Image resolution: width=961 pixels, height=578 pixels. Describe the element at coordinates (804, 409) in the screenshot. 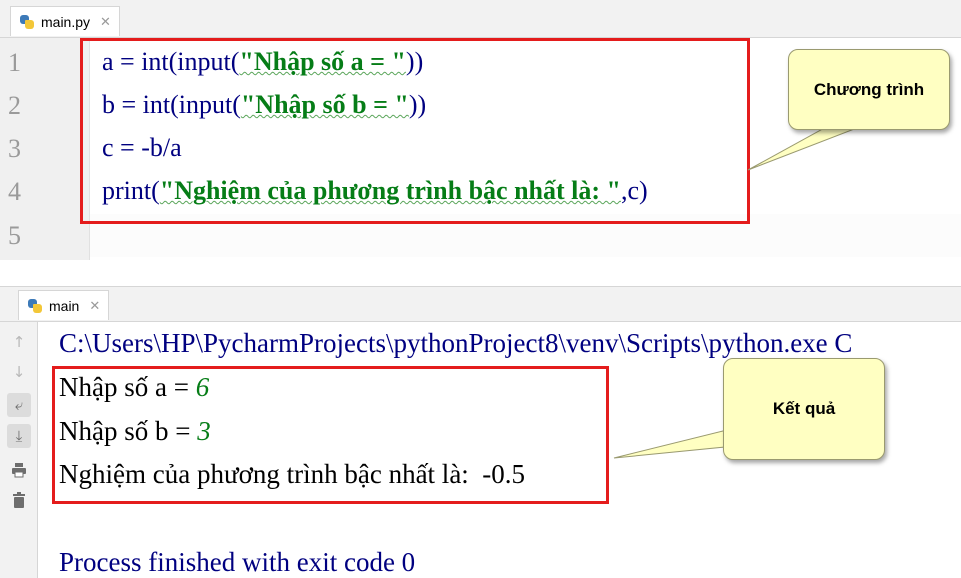

I see `callout-result: Kết quả` at that location.